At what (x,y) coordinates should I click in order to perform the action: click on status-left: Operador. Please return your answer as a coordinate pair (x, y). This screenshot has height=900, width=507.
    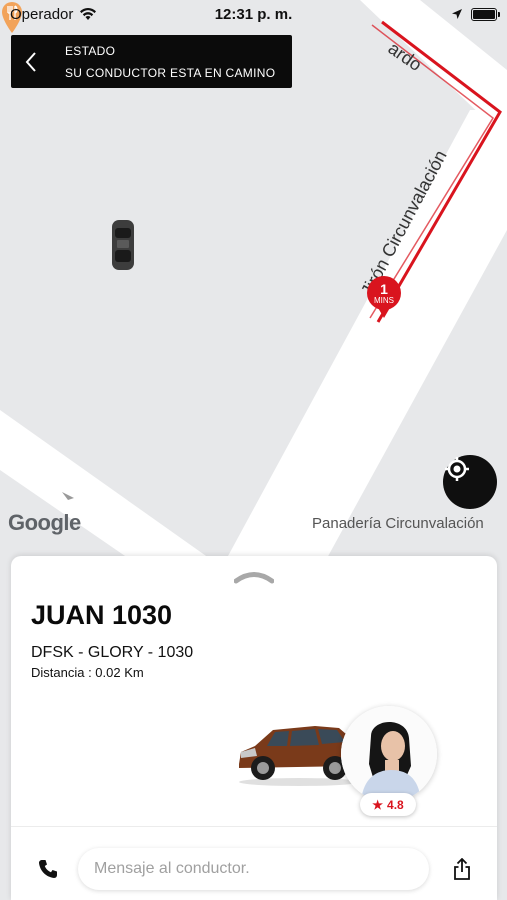
    Looking at the image, I should click on (53, 14).